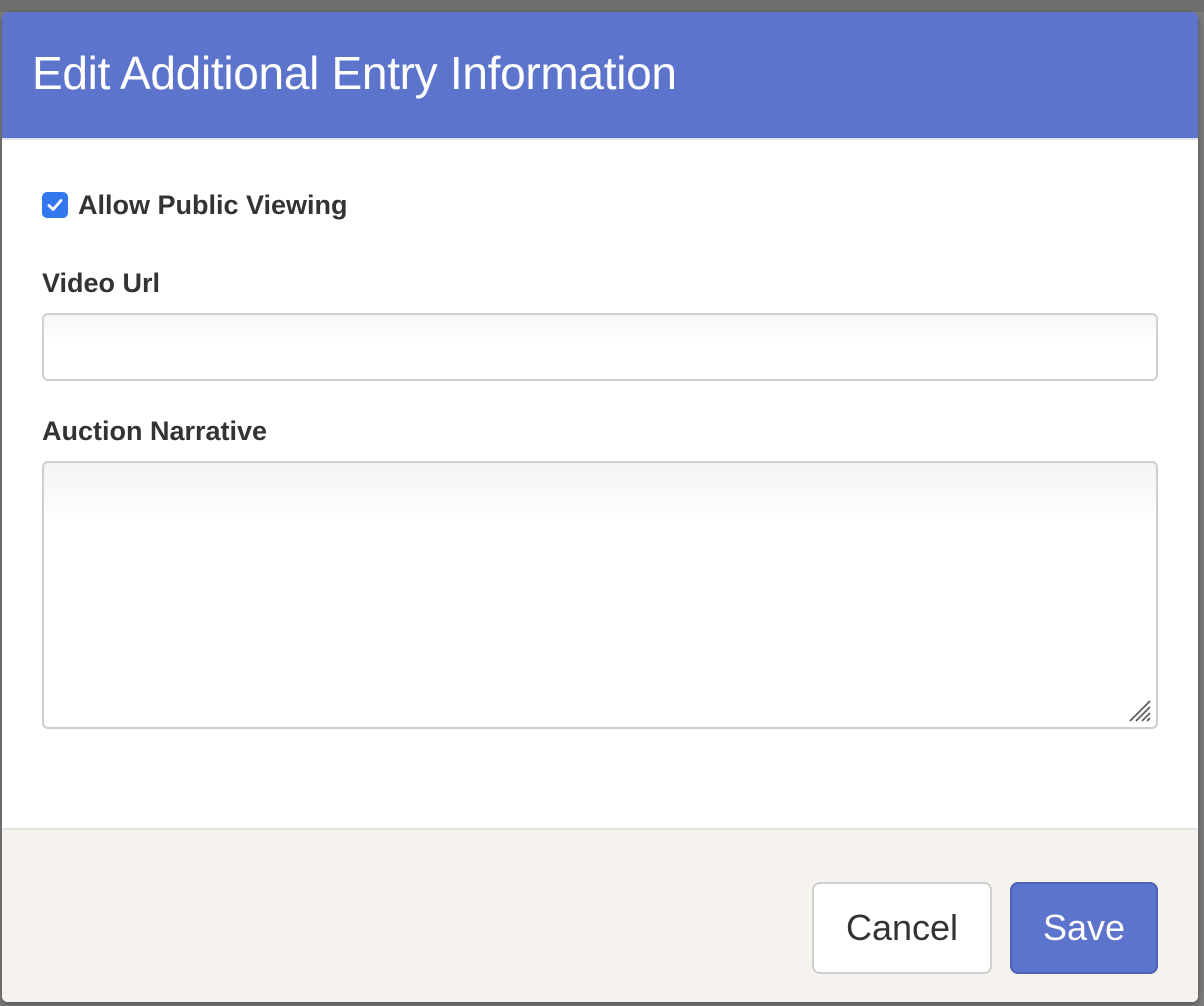 The image size is (1204, 1006). Describe the element at coordinates (602, 6) in the screenshot. I see `background-page` at that location.